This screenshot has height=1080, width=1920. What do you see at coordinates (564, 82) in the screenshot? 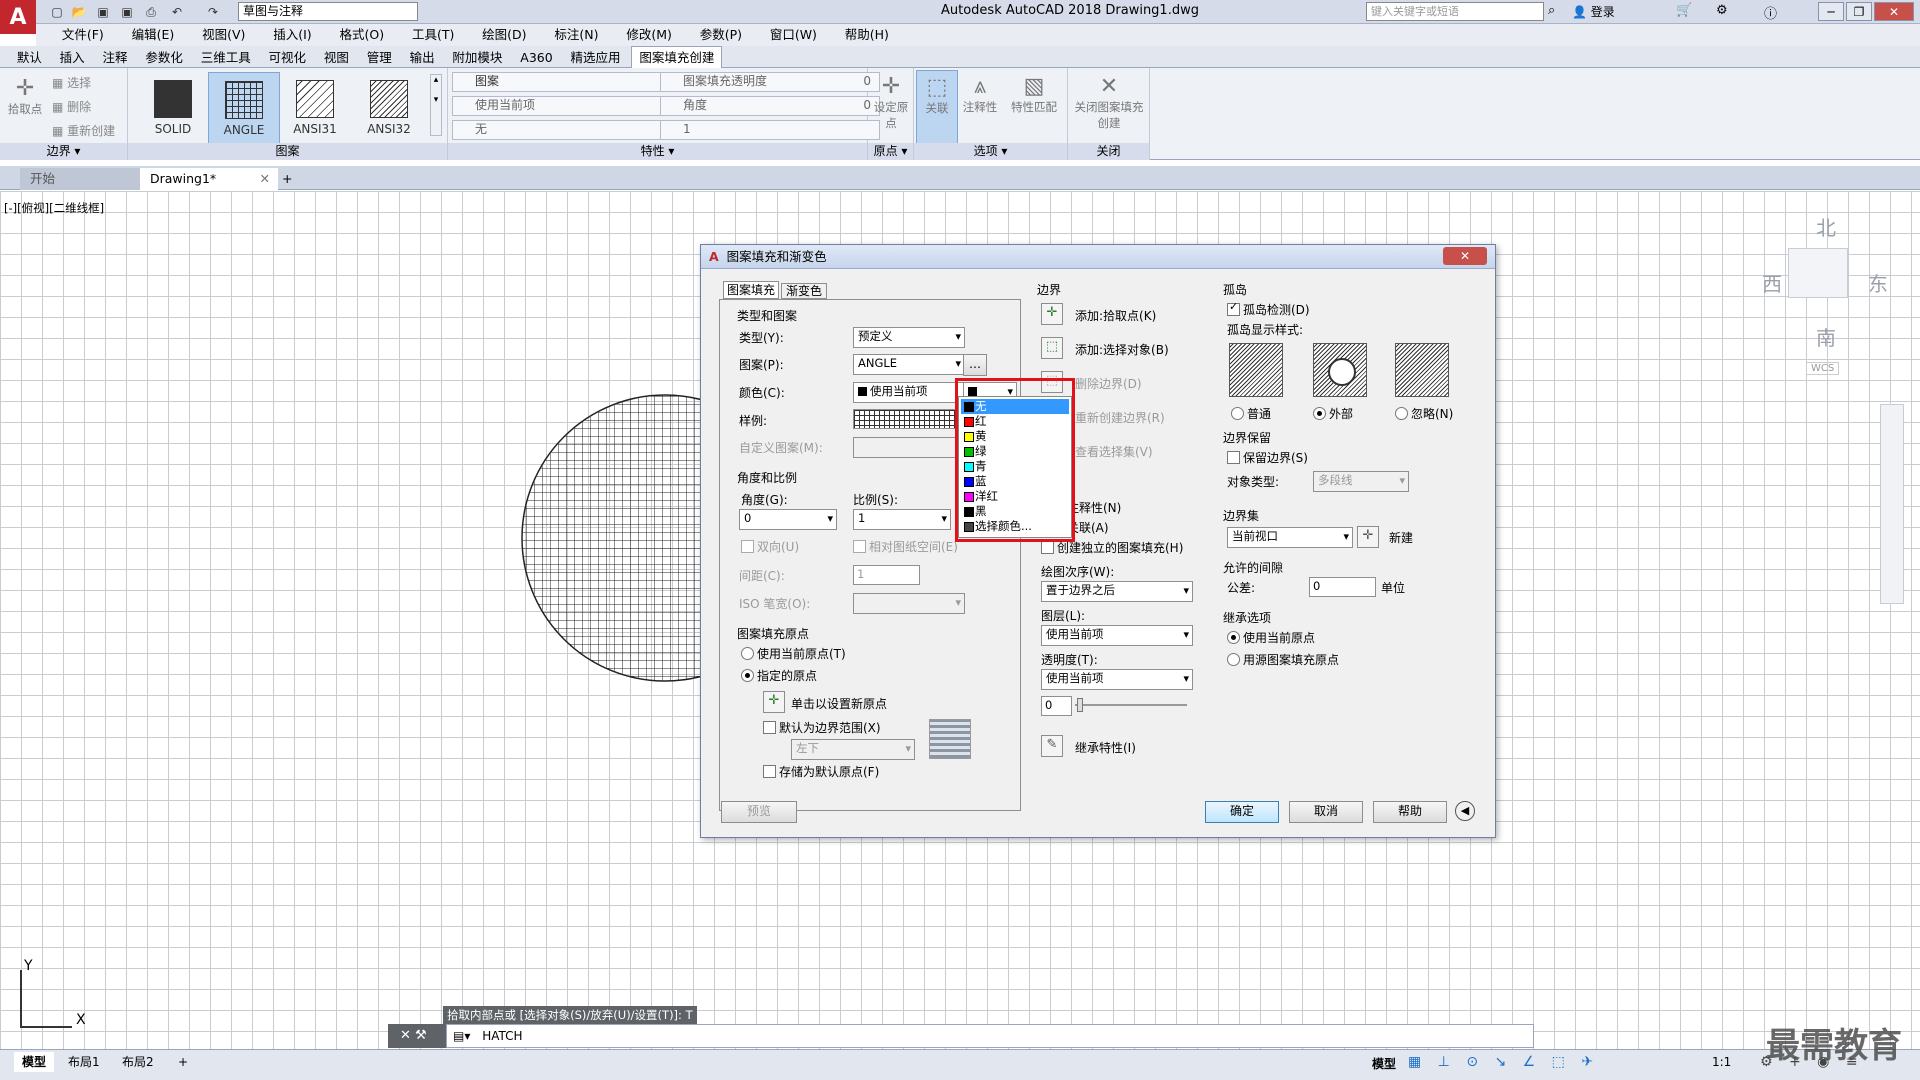
I see `hatch-type-select: 图案` at bounding box center [564, 82].